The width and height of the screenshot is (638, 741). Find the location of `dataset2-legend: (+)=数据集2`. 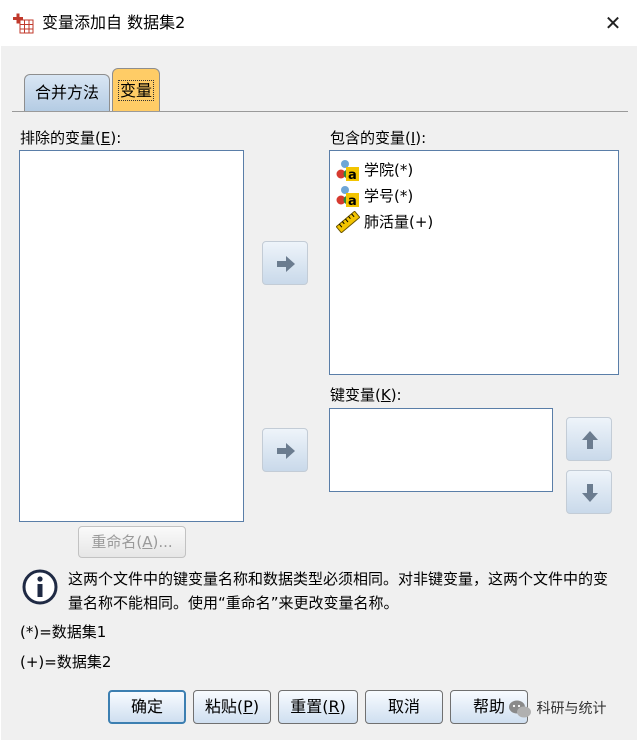

dataset2-legend: (+)=数据集2 is located at coordinates (66, 662).